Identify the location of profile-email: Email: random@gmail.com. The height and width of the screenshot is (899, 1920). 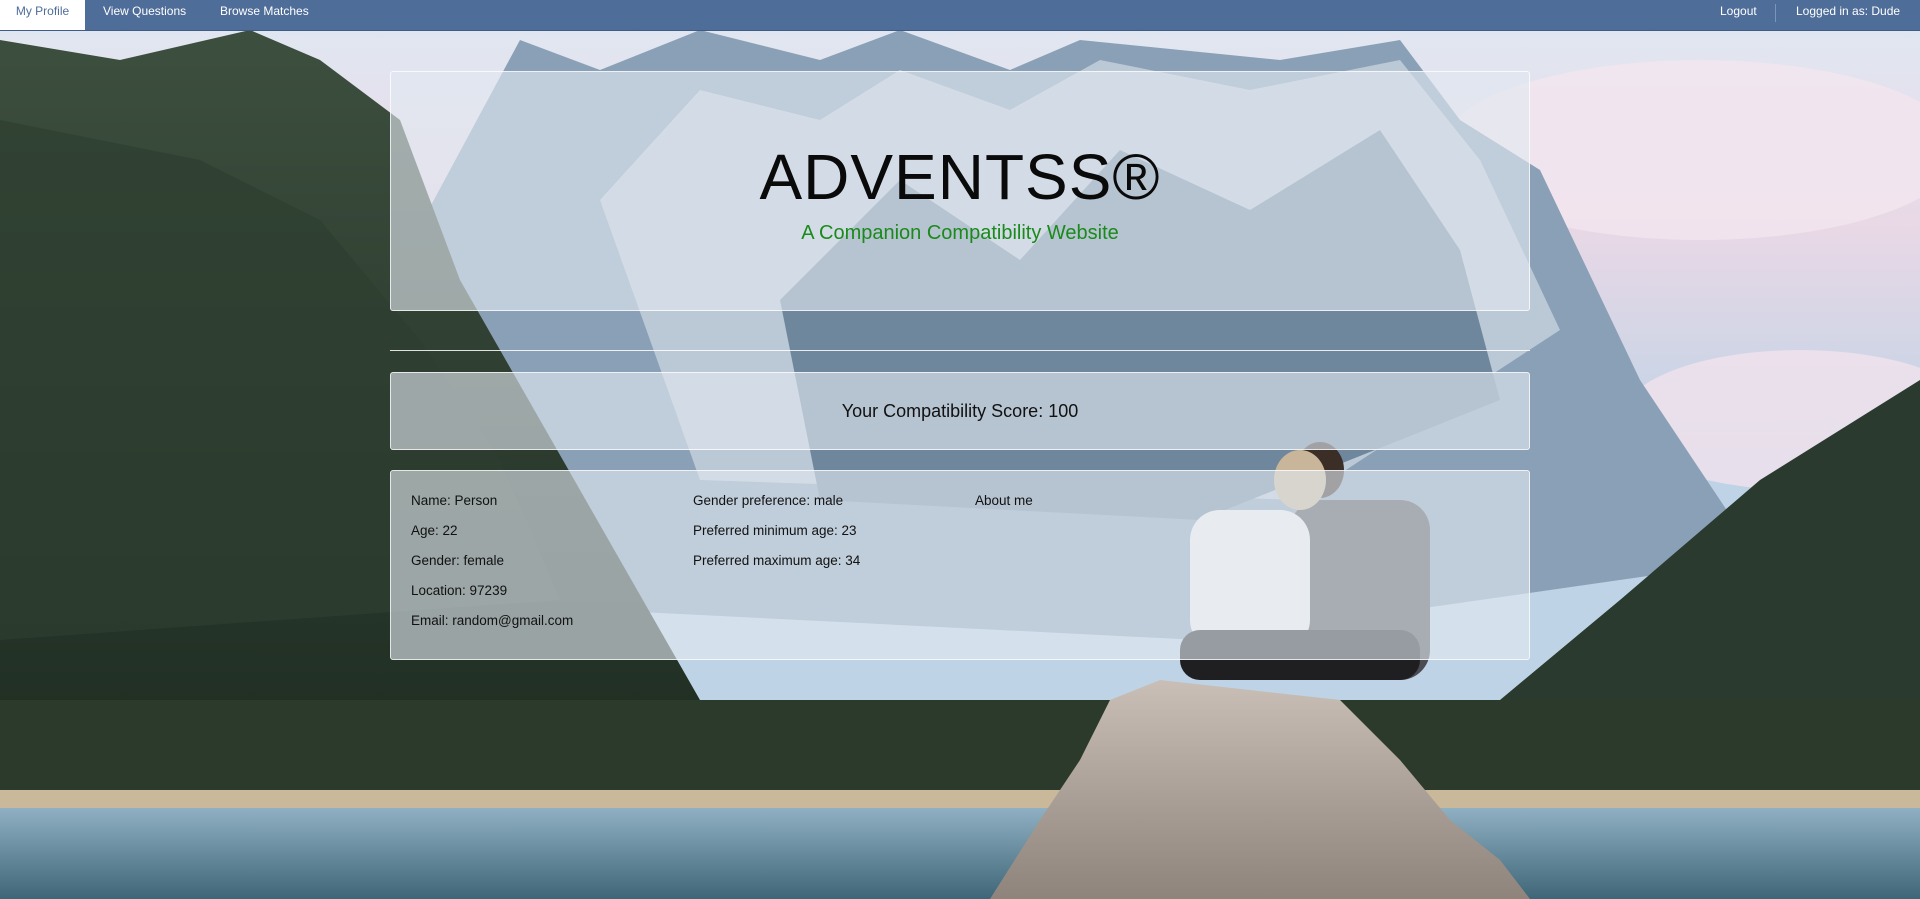
(492, 620).